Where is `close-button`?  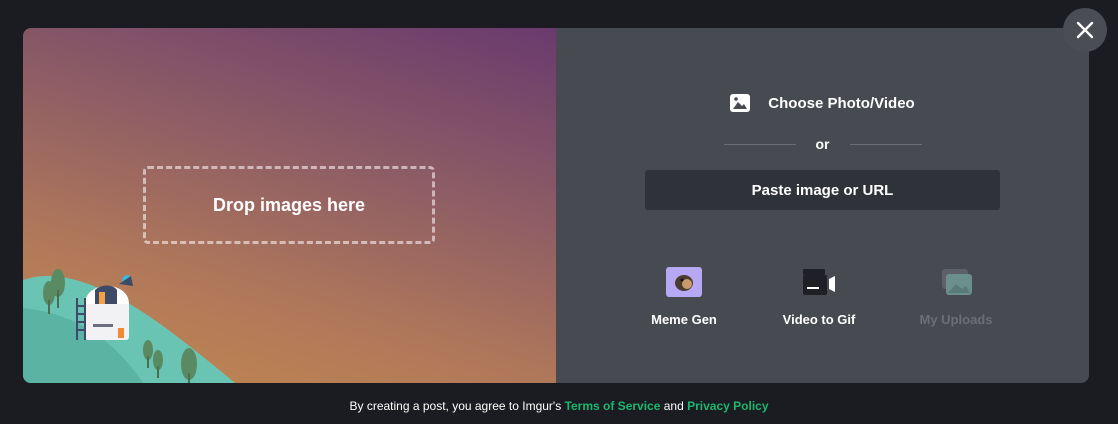
close-button is located at coordinates (1085, 30).